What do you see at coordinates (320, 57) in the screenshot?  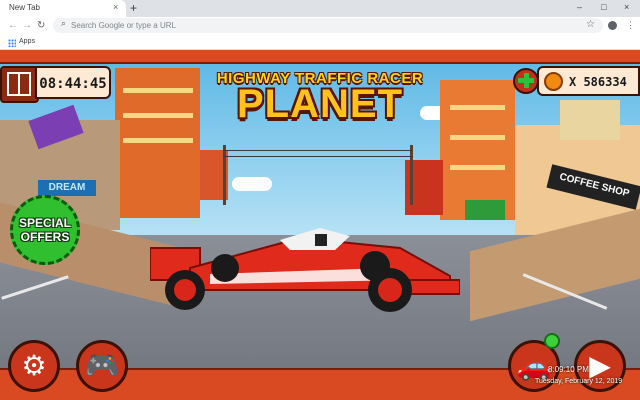 I see `game-top-bar` at bounding box center [320, 57].